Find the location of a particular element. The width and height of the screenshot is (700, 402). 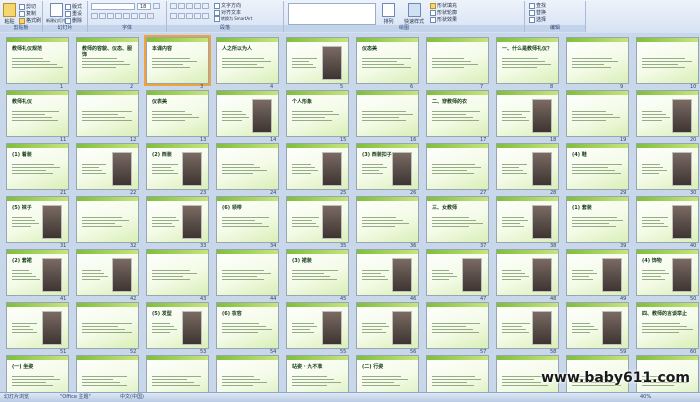

slide-thumbnail: 一、什么是教师礼仪？ is located at coordinates (527, 60).